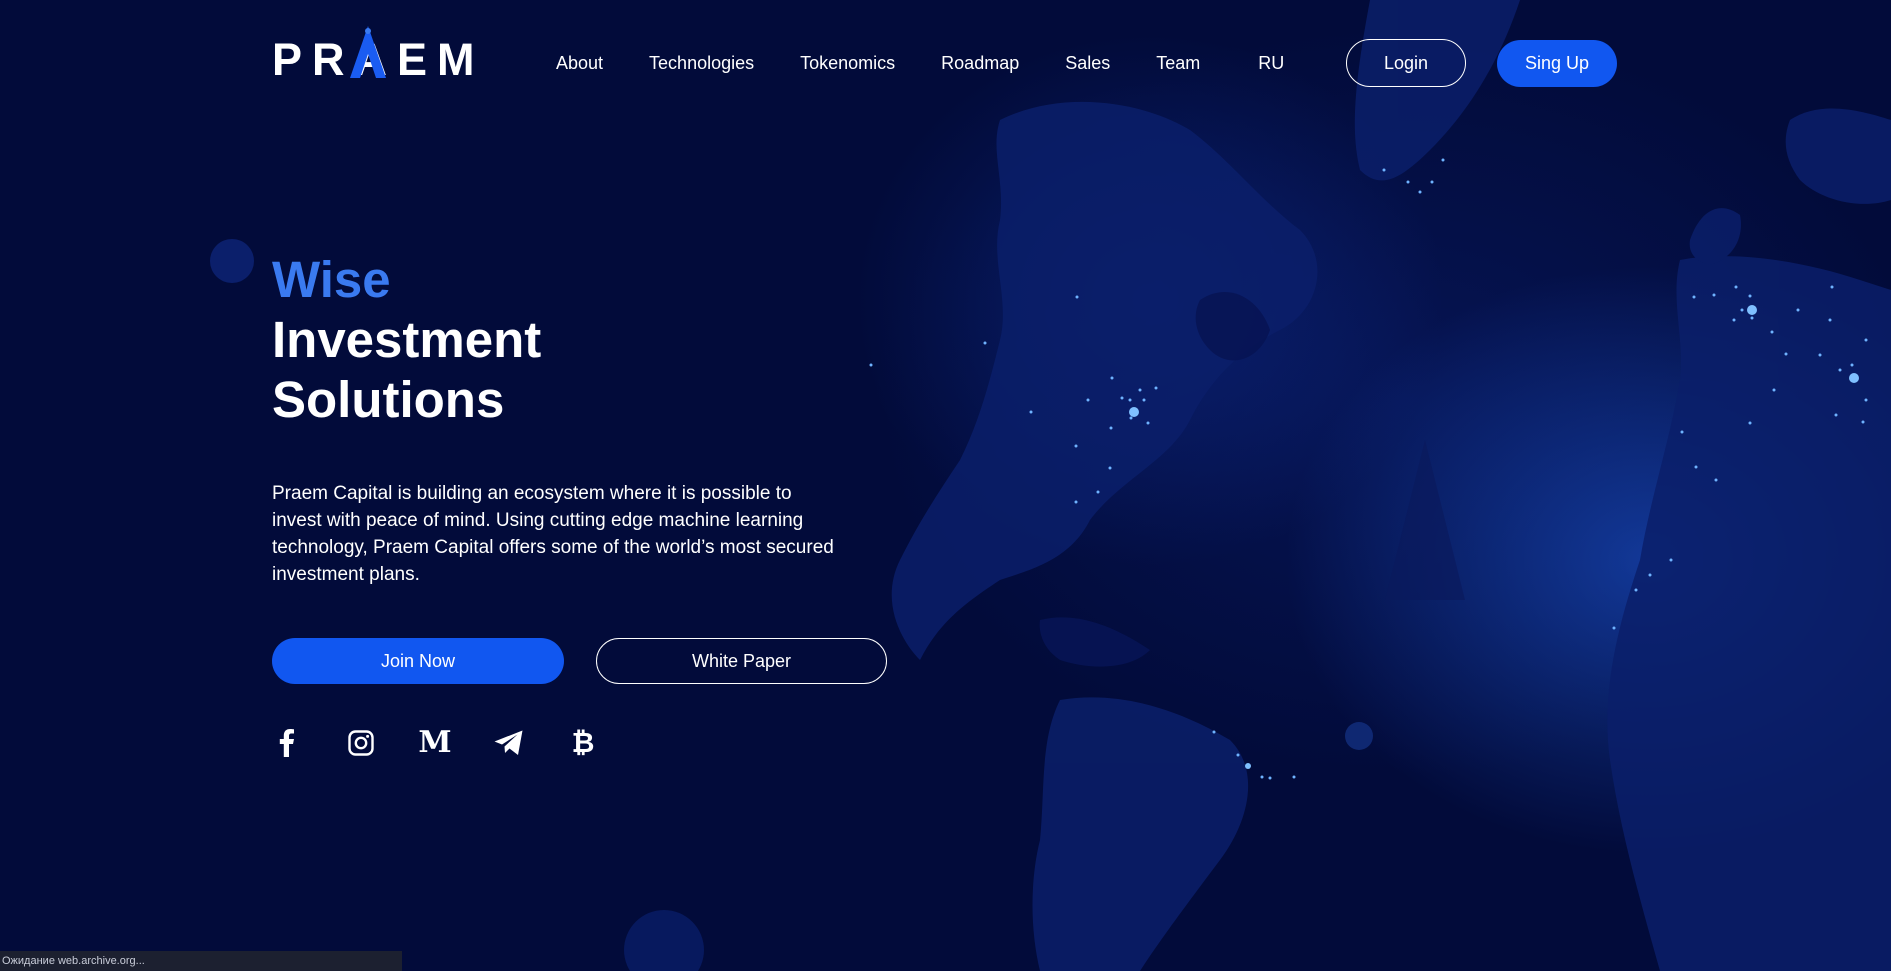 The width and height of the screenshot is (1891, 971). Describe the element at coordinates (980, 63) in the screenshot. I see `nav-roadmap: Roadmap` at that location.